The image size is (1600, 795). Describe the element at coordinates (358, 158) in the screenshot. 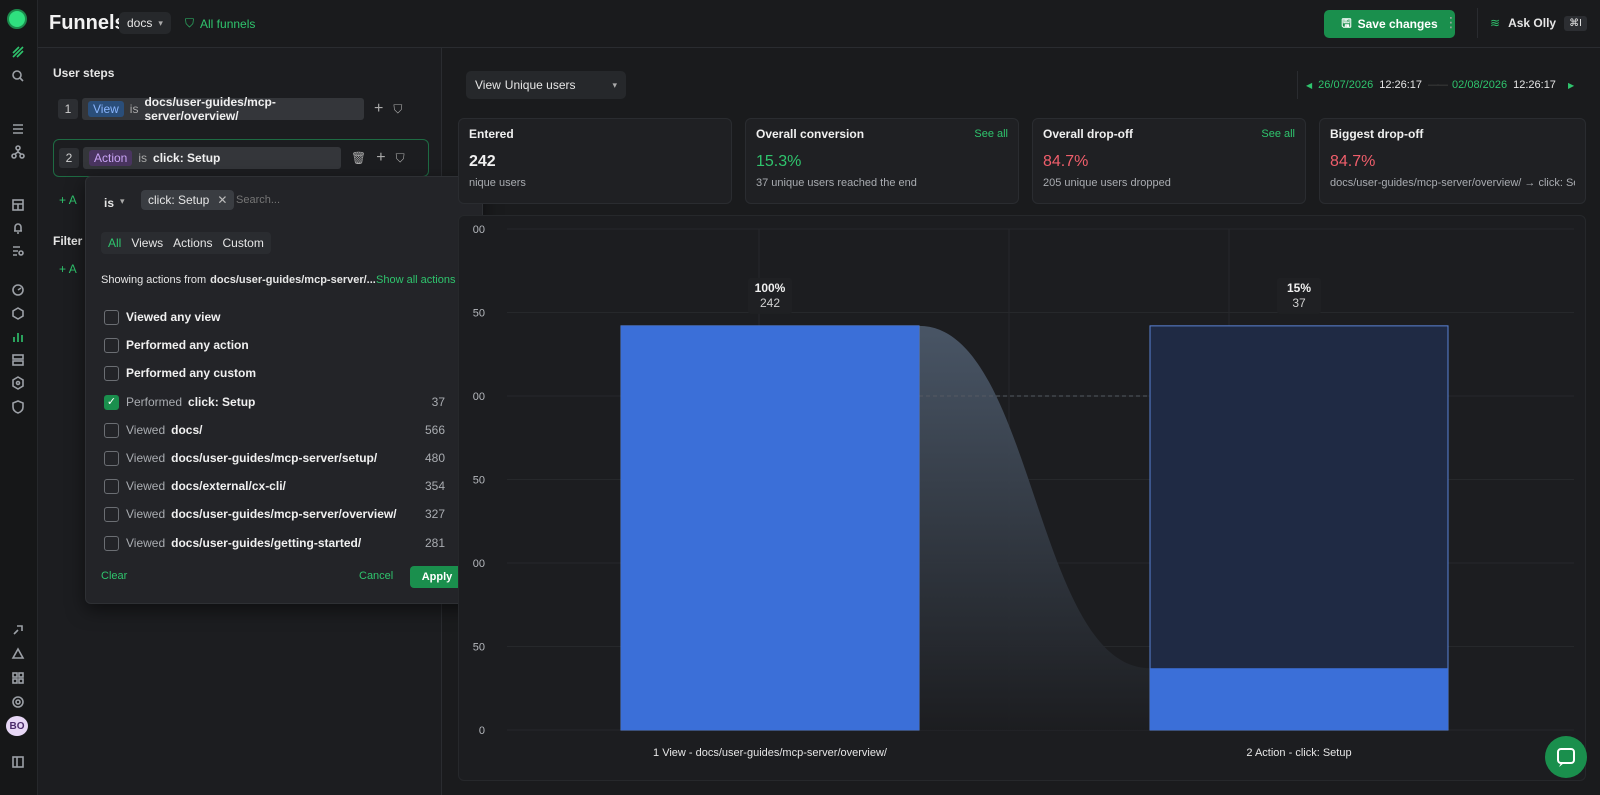

I see `delete-icon: 🗑` at that location.